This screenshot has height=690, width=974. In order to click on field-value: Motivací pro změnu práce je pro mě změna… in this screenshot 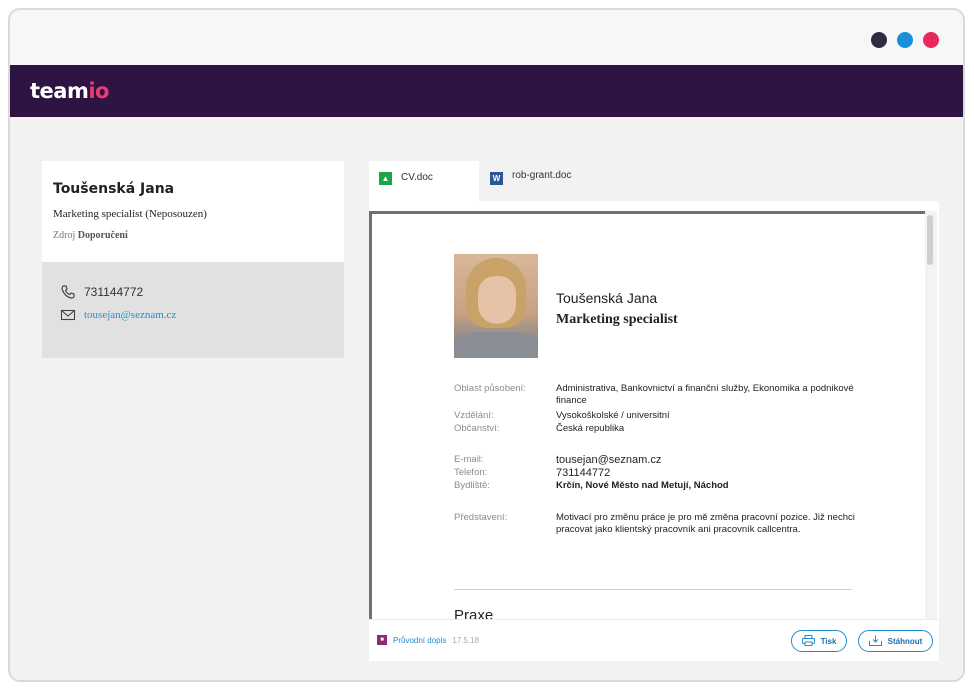, I will do `click(705, 523)`.